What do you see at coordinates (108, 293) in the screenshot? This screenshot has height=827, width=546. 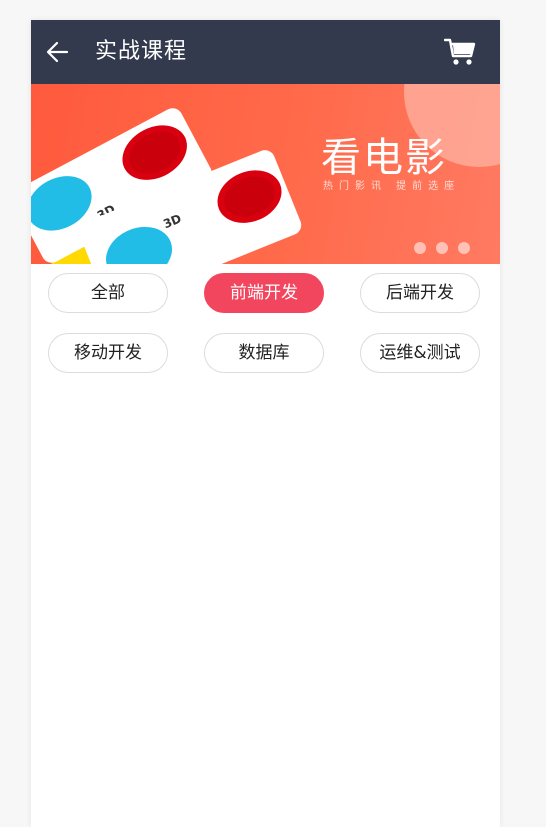 I see `category-all: 全部` at bounding box center [108, 293].